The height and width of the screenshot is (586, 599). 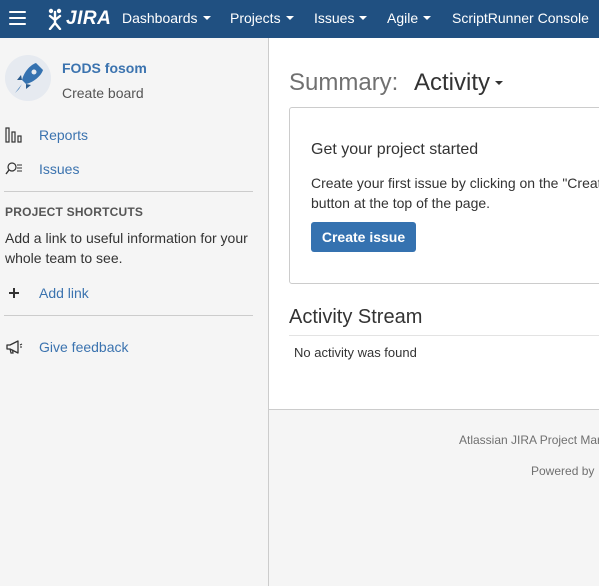 What do you see at coordinates (563, 471) in the screenshot?
I see `footer-powered-by: Powered by` at bounding box center [563, 471].